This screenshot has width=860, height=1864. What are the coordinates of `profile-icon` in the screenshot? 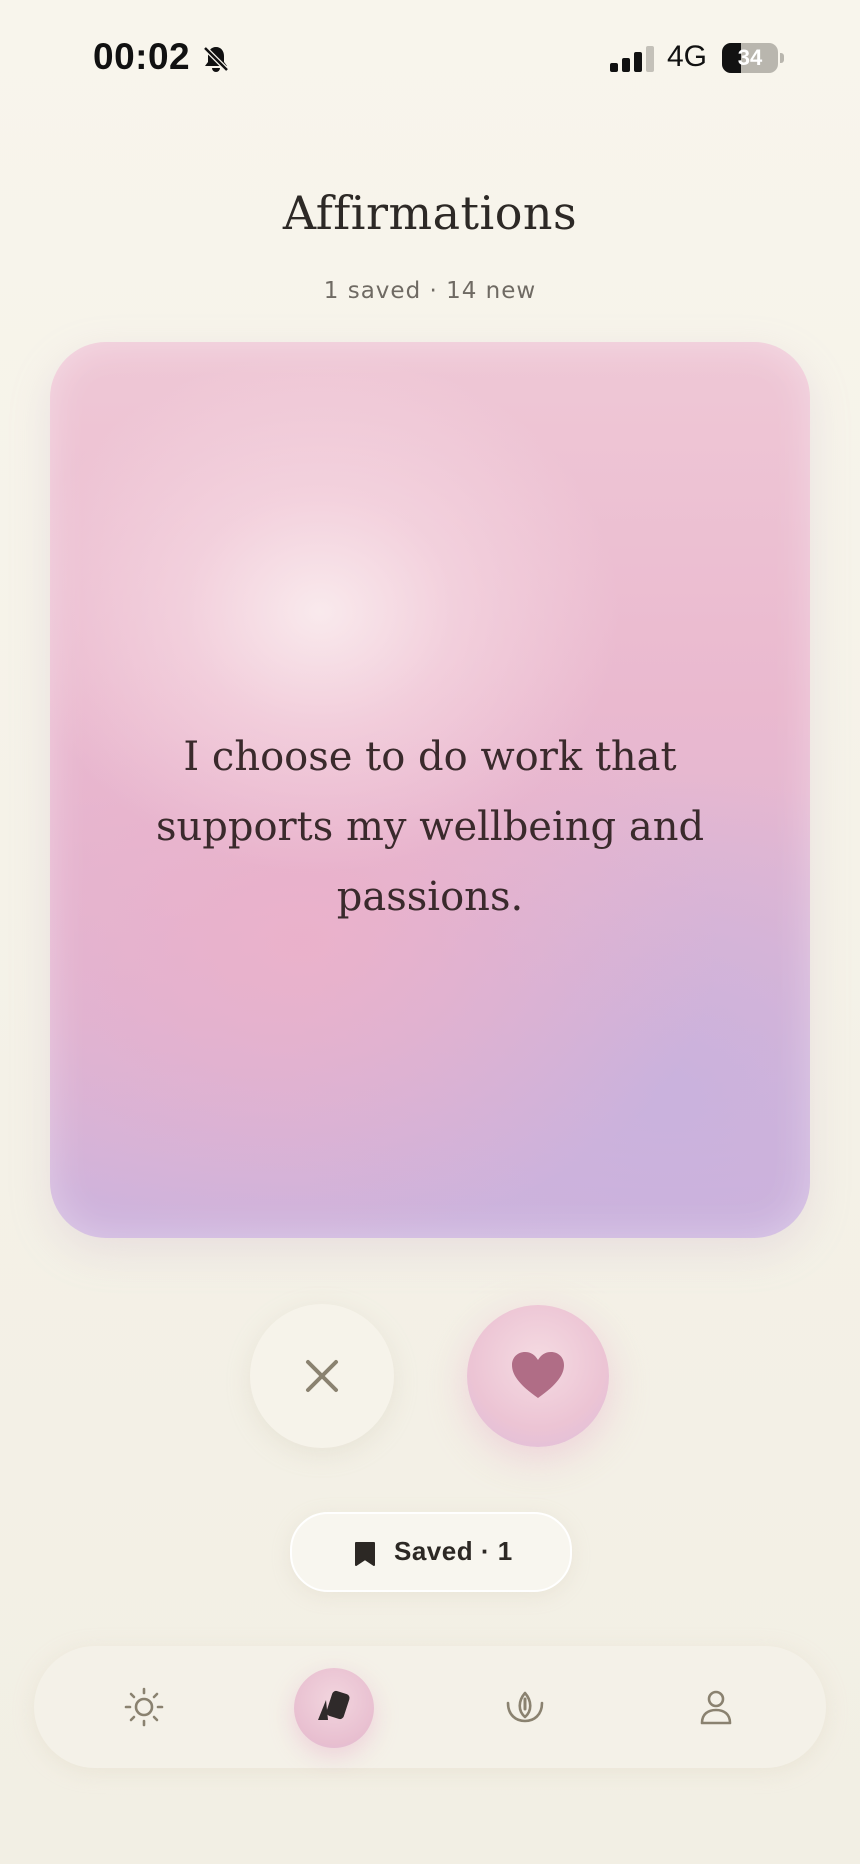 It's located at (716, 1707).